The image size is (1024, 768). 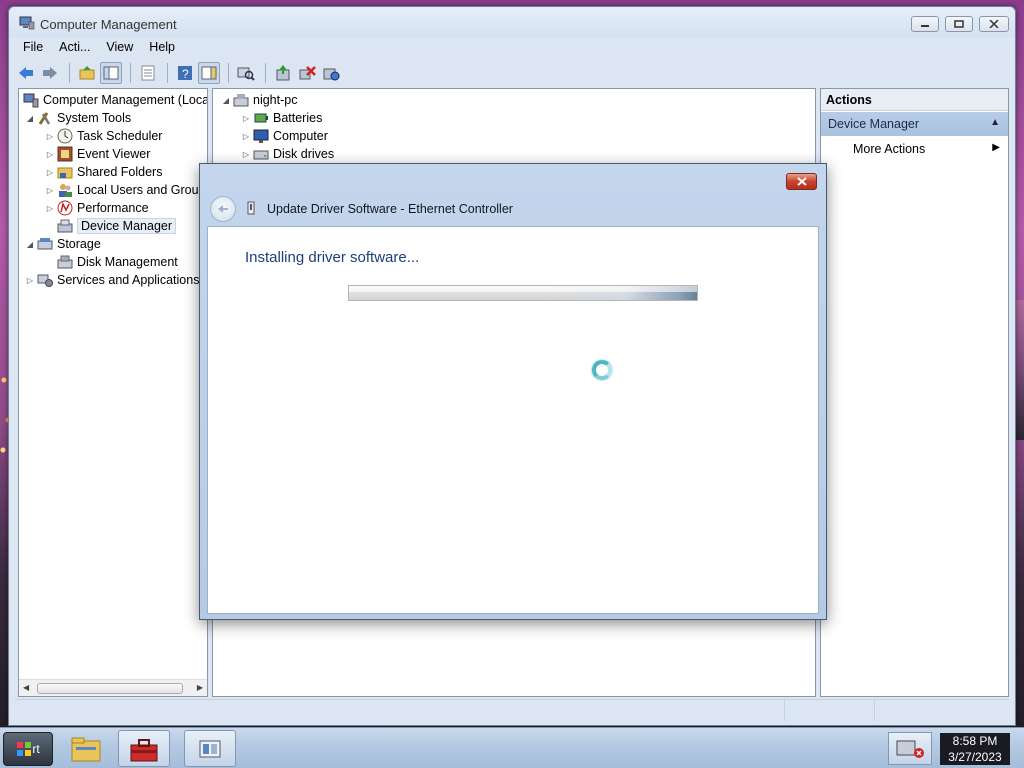 What do you see at coordinates (120, 172) in the screenshot?
I see `tree-label-shared-folders: Shared Folders` at bounding box center [120, 172].